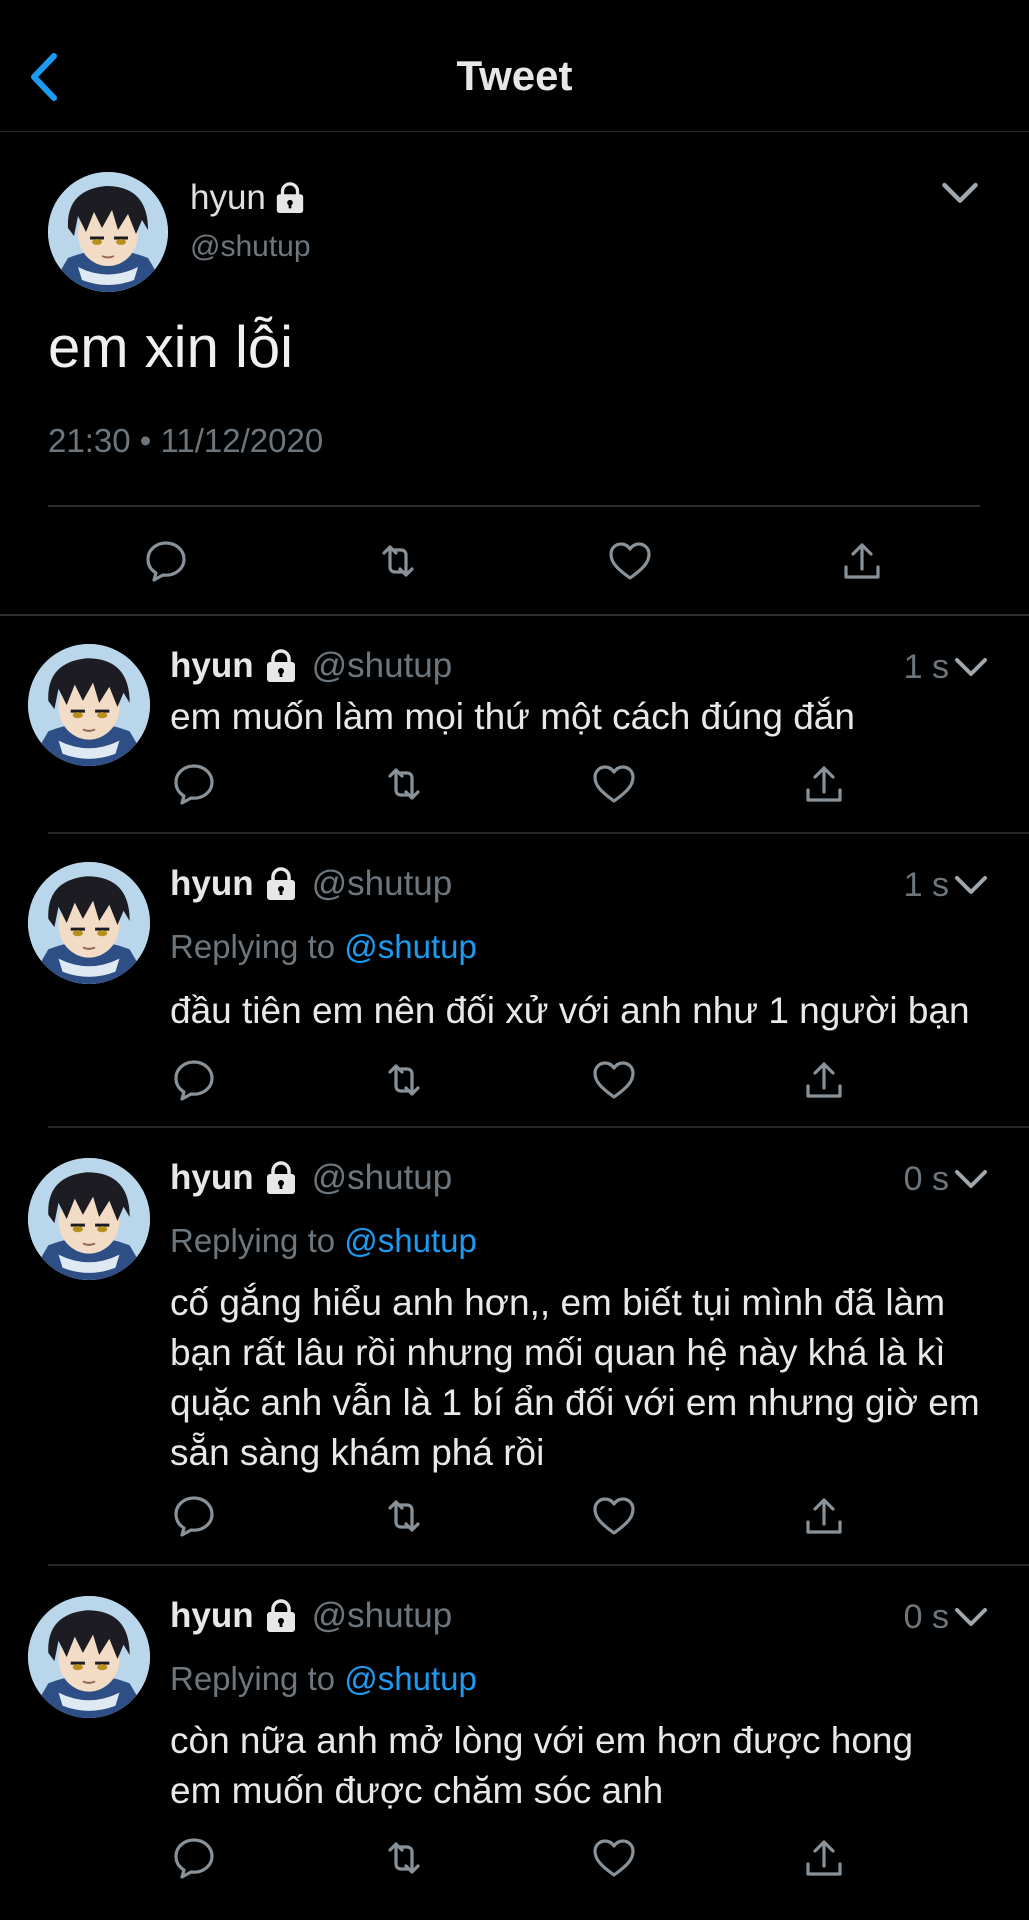 This screenshot has width=1029, height=1920. Describe the element at coordinates (514, 506) in the screenshot. I see `divider` at that location.